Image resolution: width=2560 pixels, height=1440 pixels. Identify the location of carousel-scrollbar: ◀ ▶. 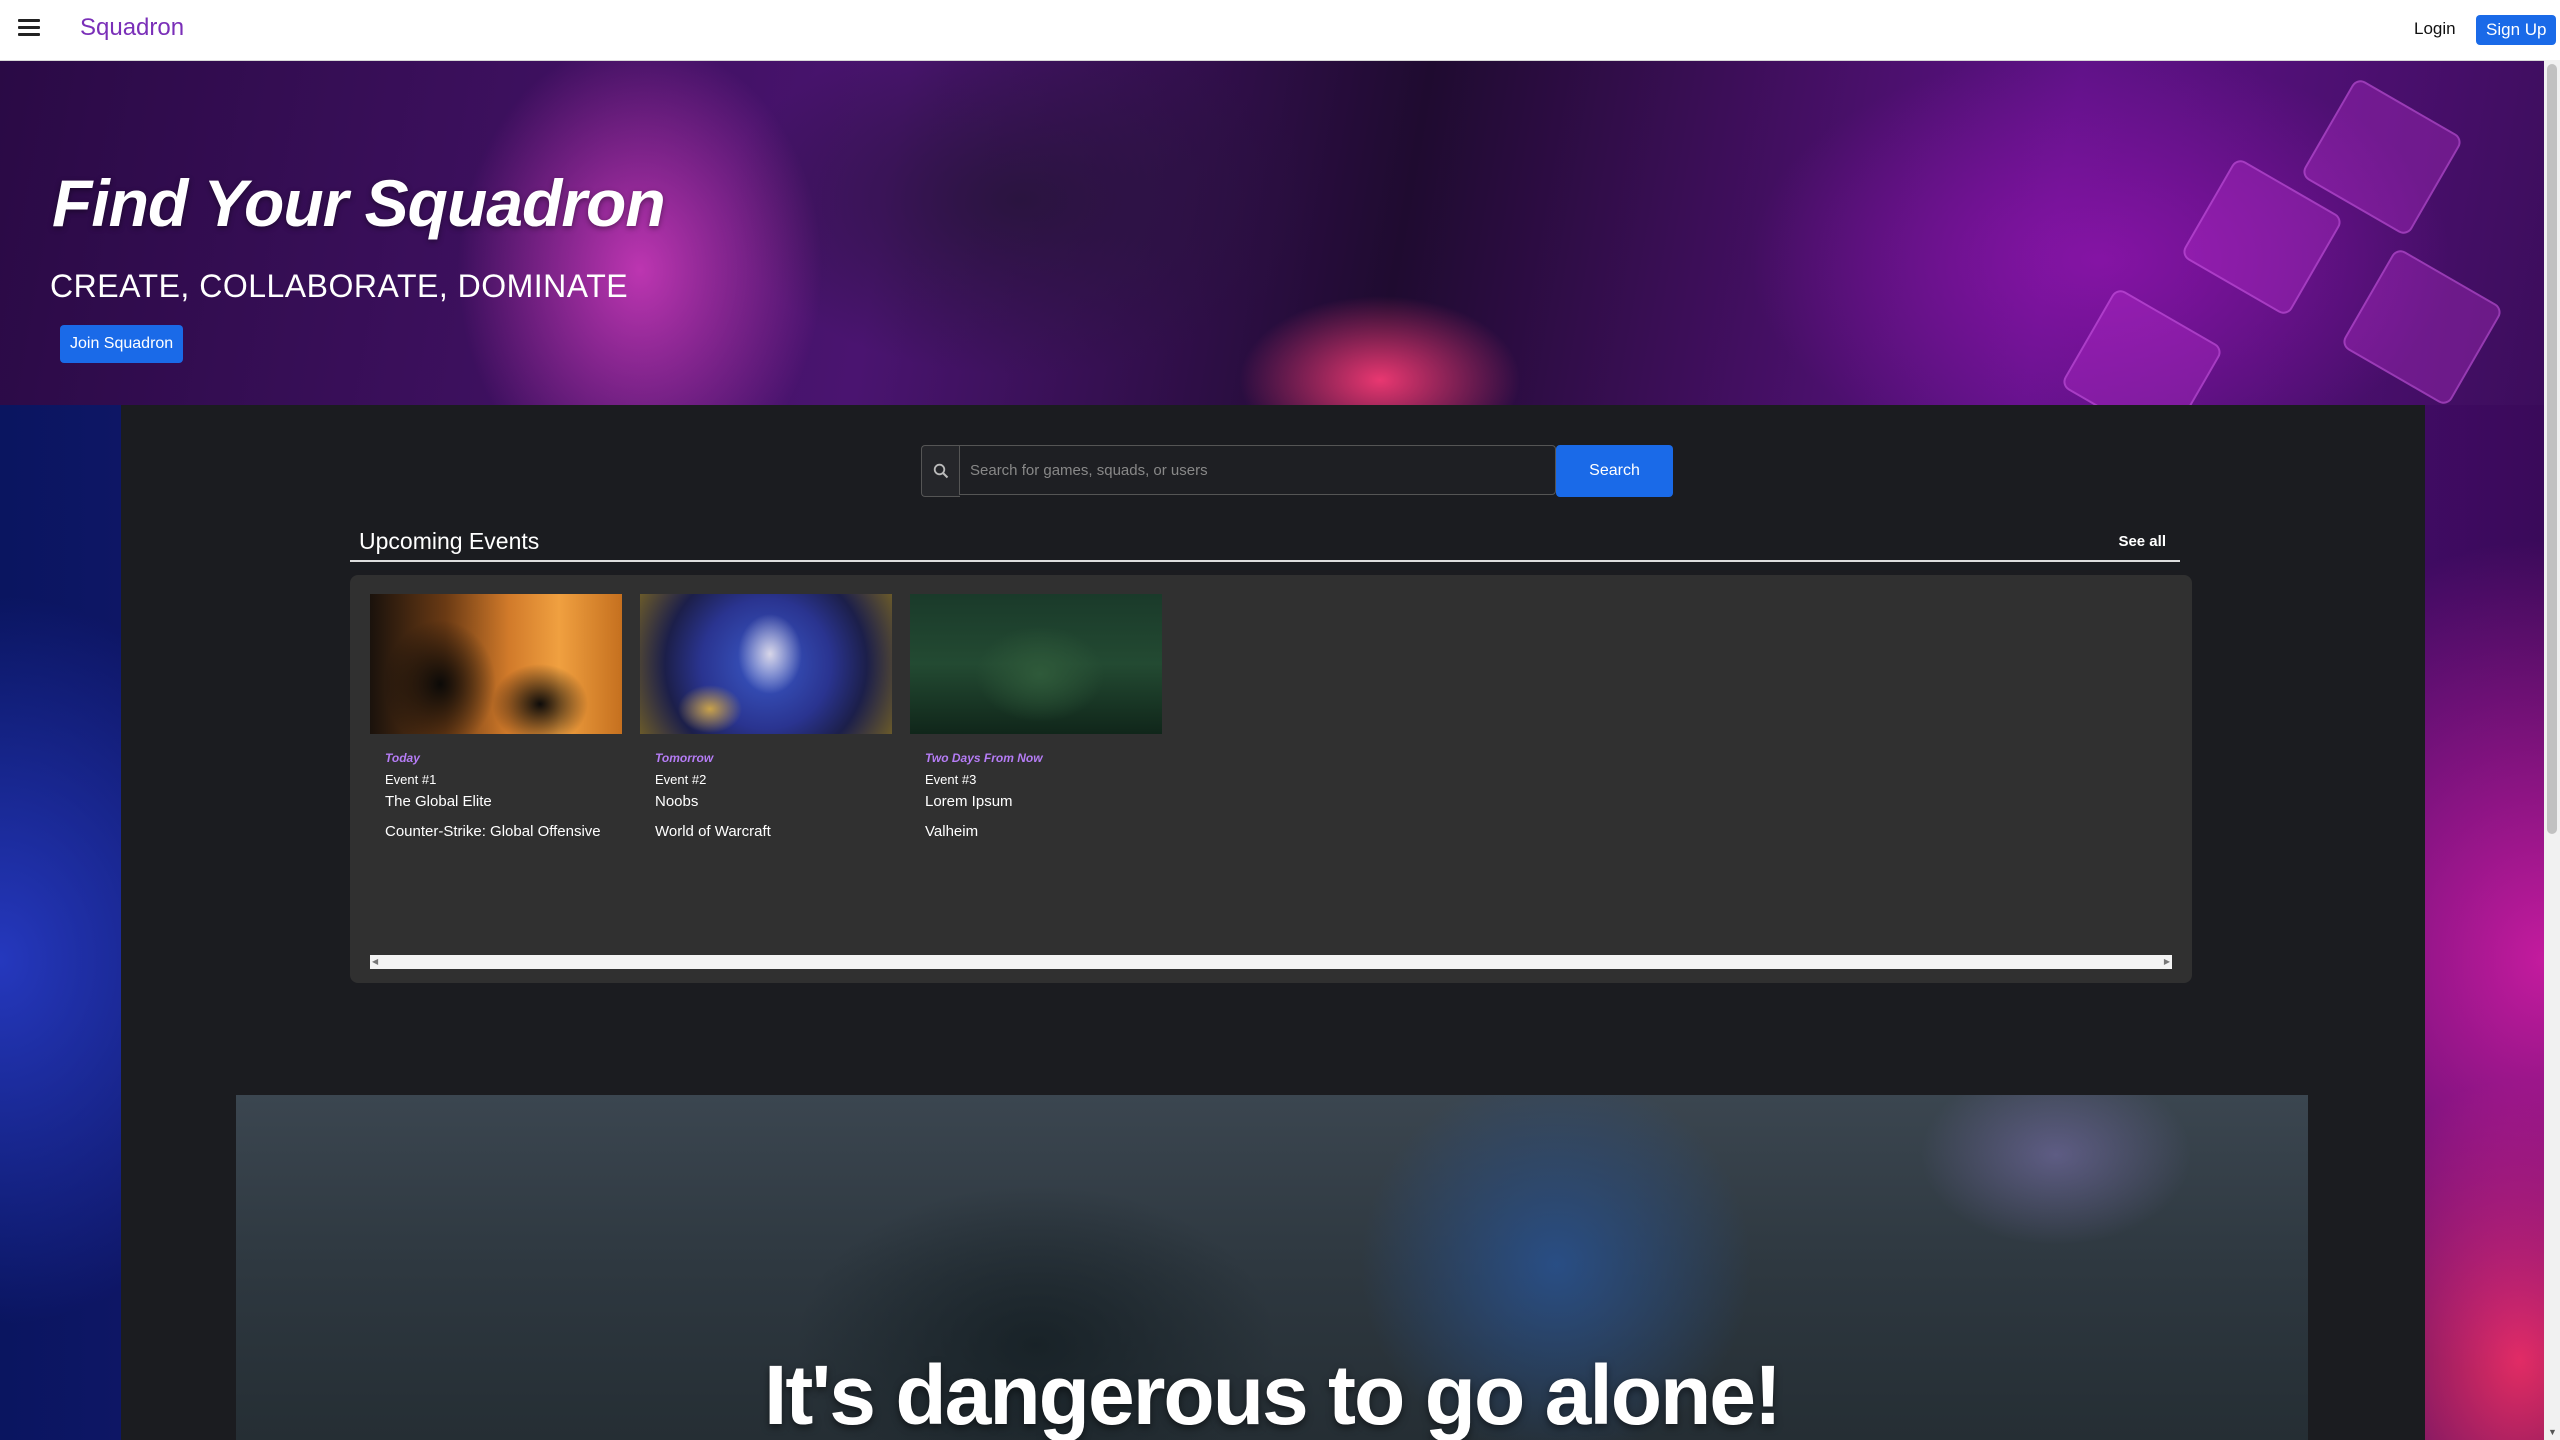
(1271, 962).